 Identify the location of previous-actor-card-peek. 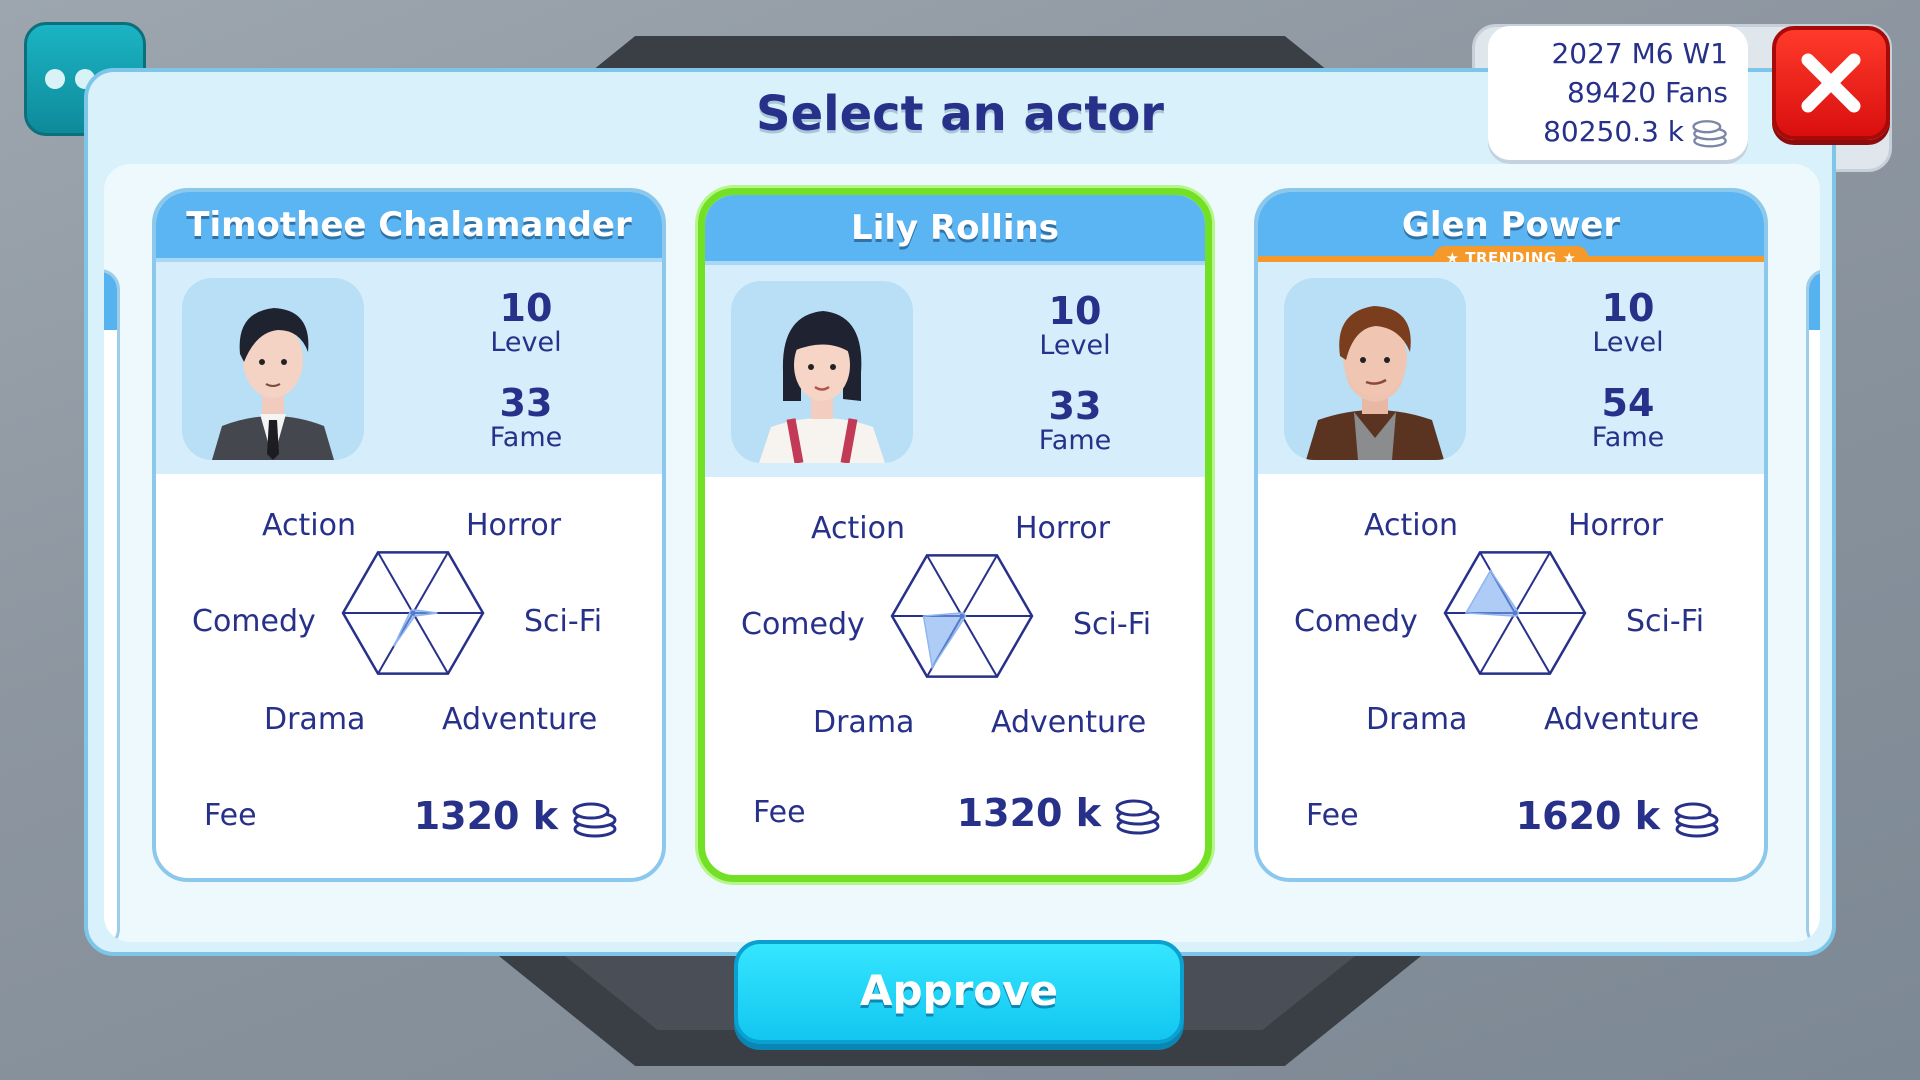
(112, 605).